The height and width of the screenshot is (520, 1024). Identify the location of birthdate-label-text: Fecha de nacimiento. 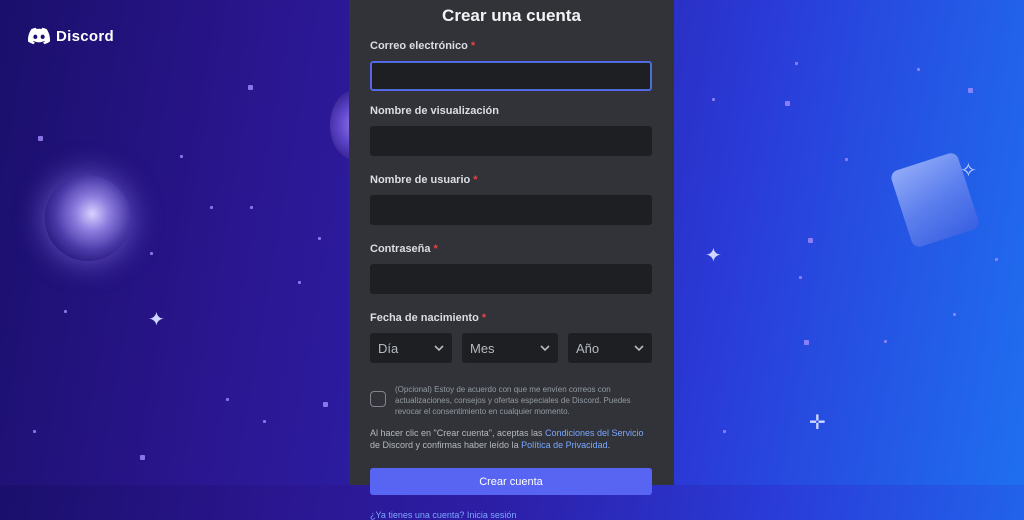
(424, 318).